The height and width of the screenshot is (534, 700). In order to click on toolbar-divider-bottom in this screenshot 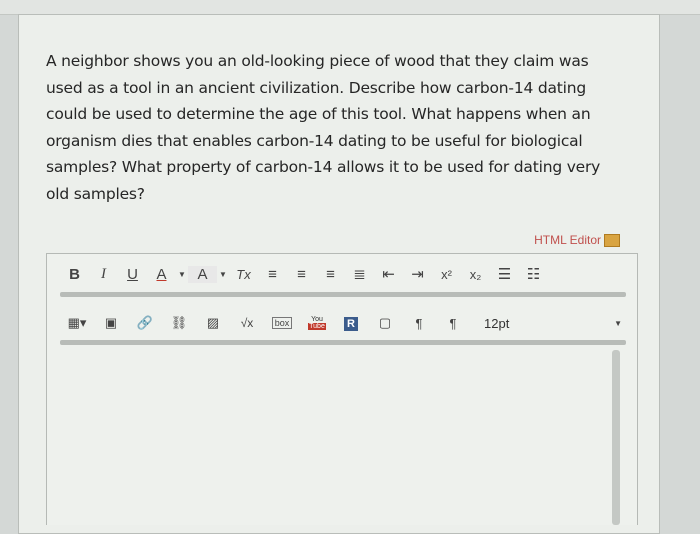, I will do `click(343, 342)`.